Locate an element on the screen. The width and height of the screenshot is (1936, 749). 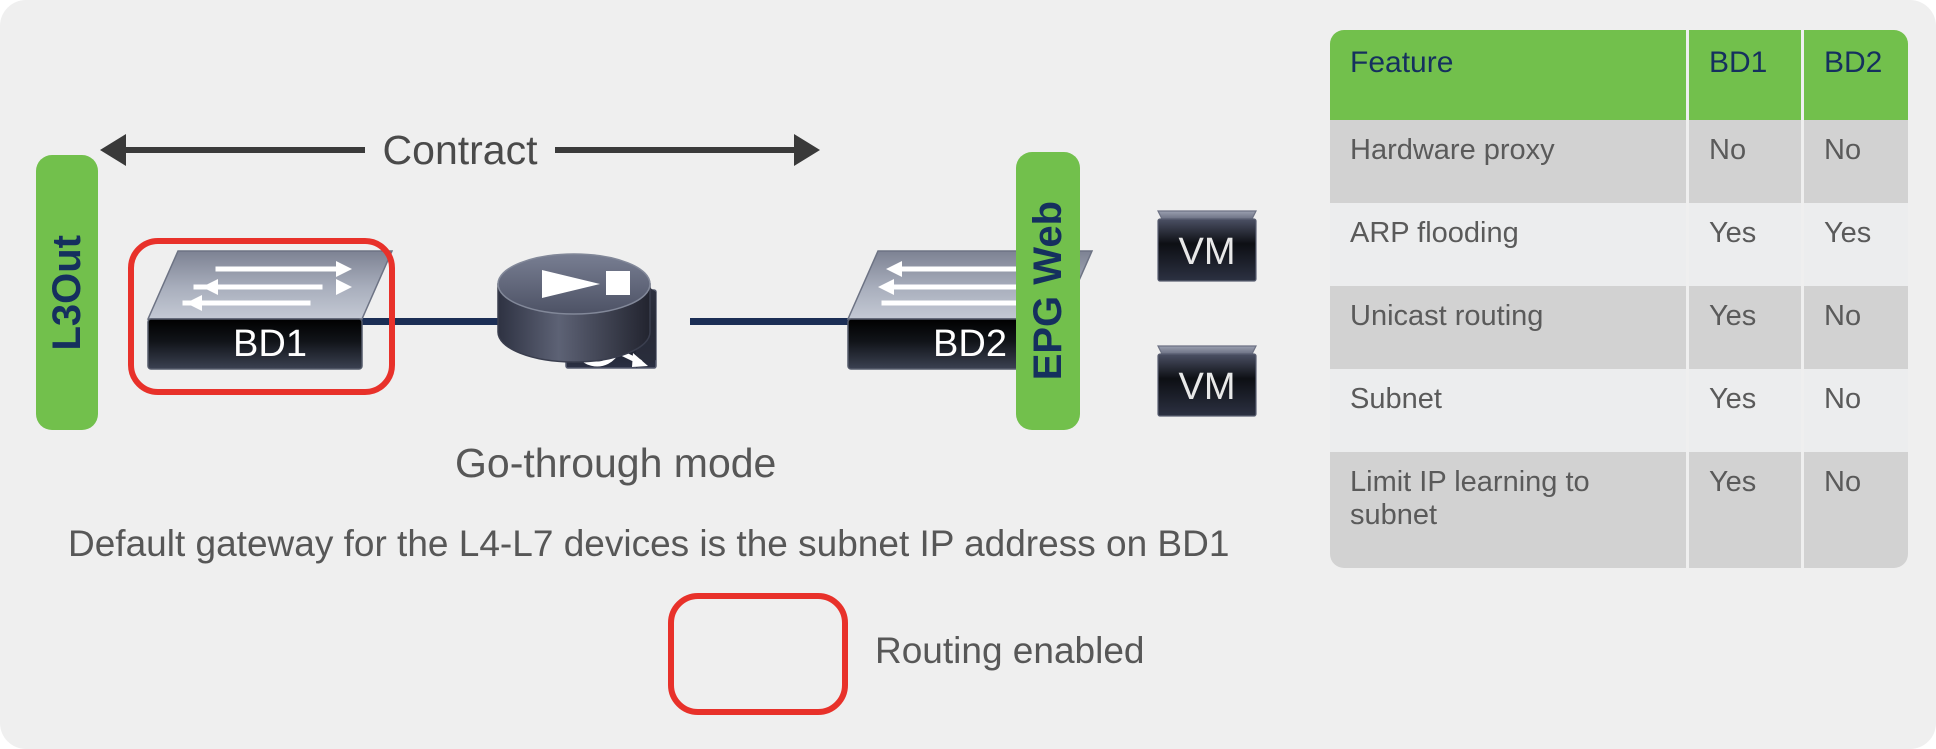
contract-label: Contract is located at coordinates (460, 149).